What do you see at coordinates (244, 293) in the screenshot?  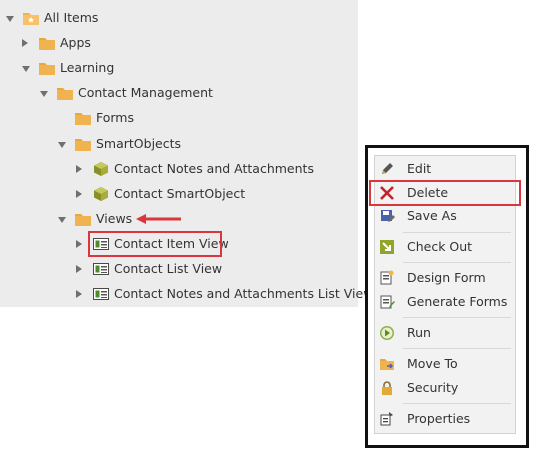 I see `tree-node-label: Contact Notes and Attachments List View` at bounding box center [244, 293].